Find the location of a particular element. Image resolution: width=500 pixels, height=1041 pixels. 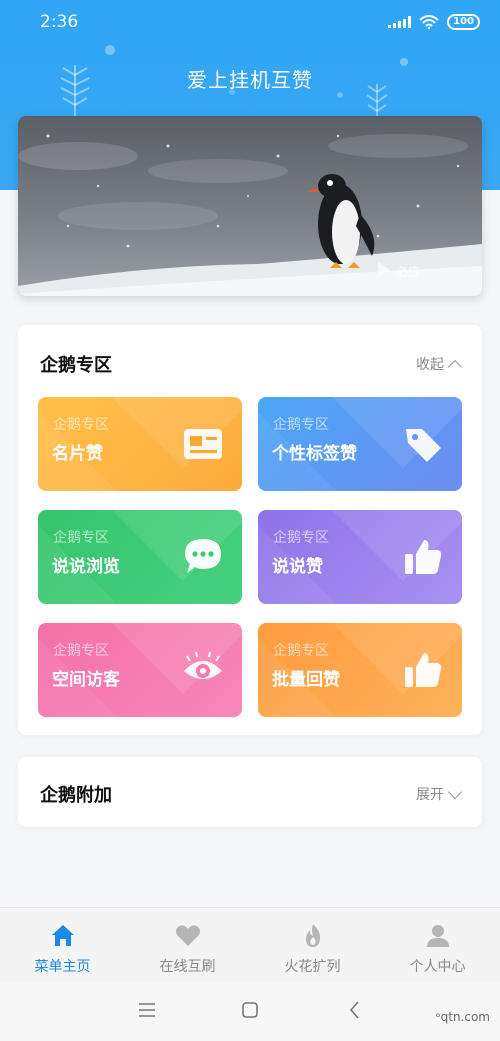

zone-tile: 企鹅专区 说说浏览 is located at coordinates (140, 557).